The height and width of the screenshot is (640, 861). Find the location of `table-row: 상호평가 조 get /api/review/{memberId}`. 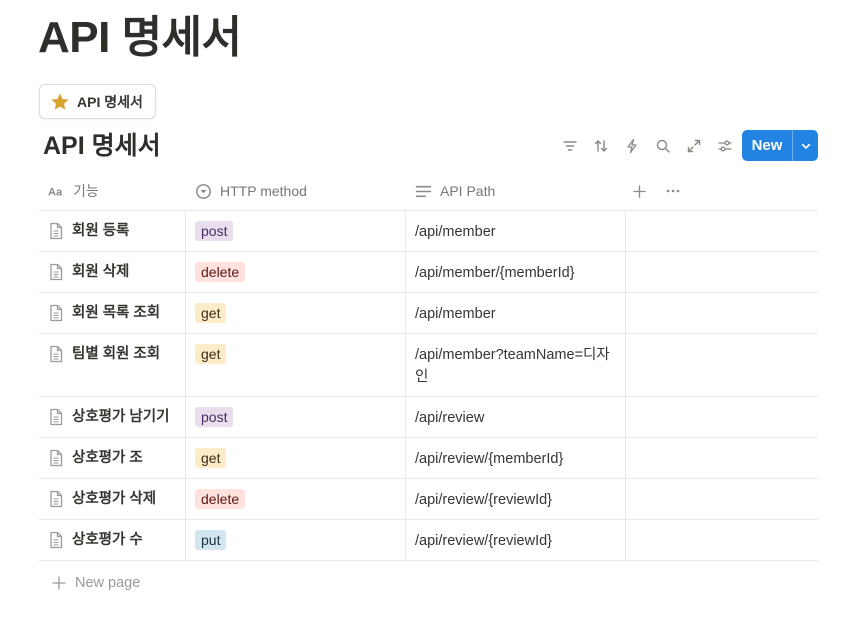

table-row: 상호평가 조 get /api/review/{memberId} is located at coordinates (428, 458).